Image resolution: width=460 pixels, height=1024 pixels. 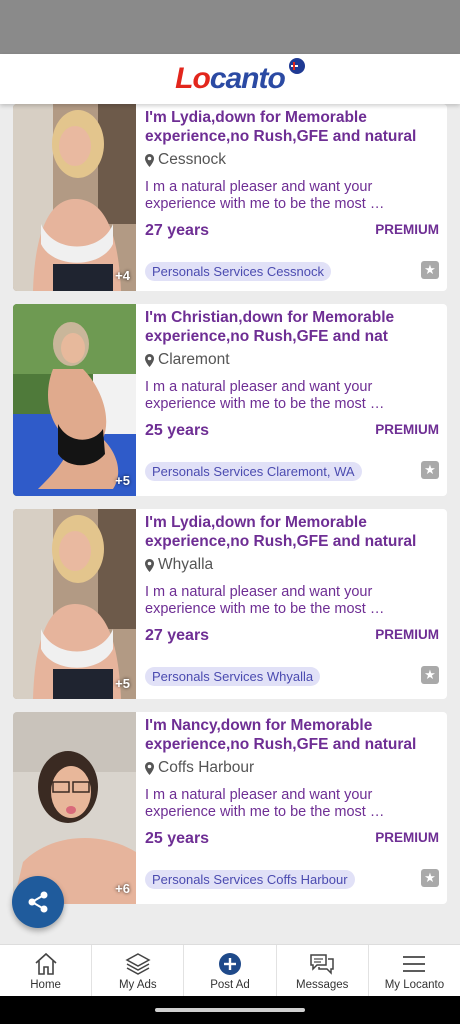 What do you see at coordinates (230, 27) in the screenshot?
I see `status-bar` at bounding box center [230, 27].